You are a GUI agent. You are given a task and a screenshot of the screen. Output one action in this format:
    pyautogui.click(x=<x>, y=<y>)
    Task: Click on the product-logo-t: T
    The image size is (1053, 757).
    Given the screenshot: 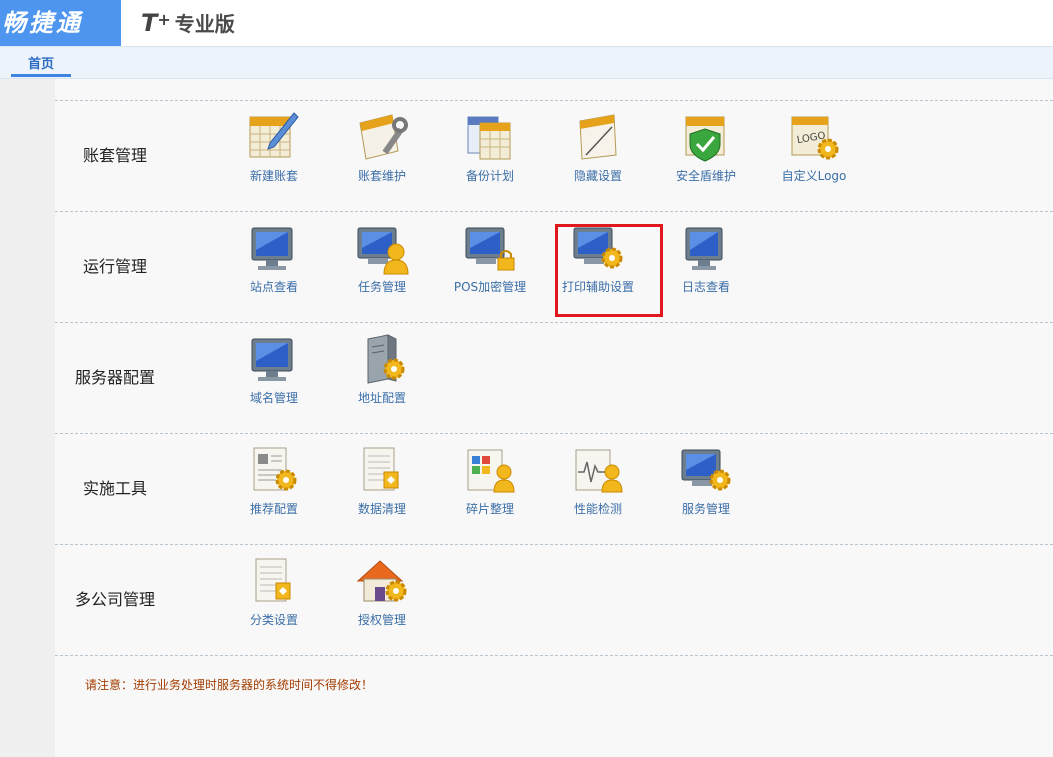 What is the action you would take?
    pyautogui.click(x=149, y=23)
    